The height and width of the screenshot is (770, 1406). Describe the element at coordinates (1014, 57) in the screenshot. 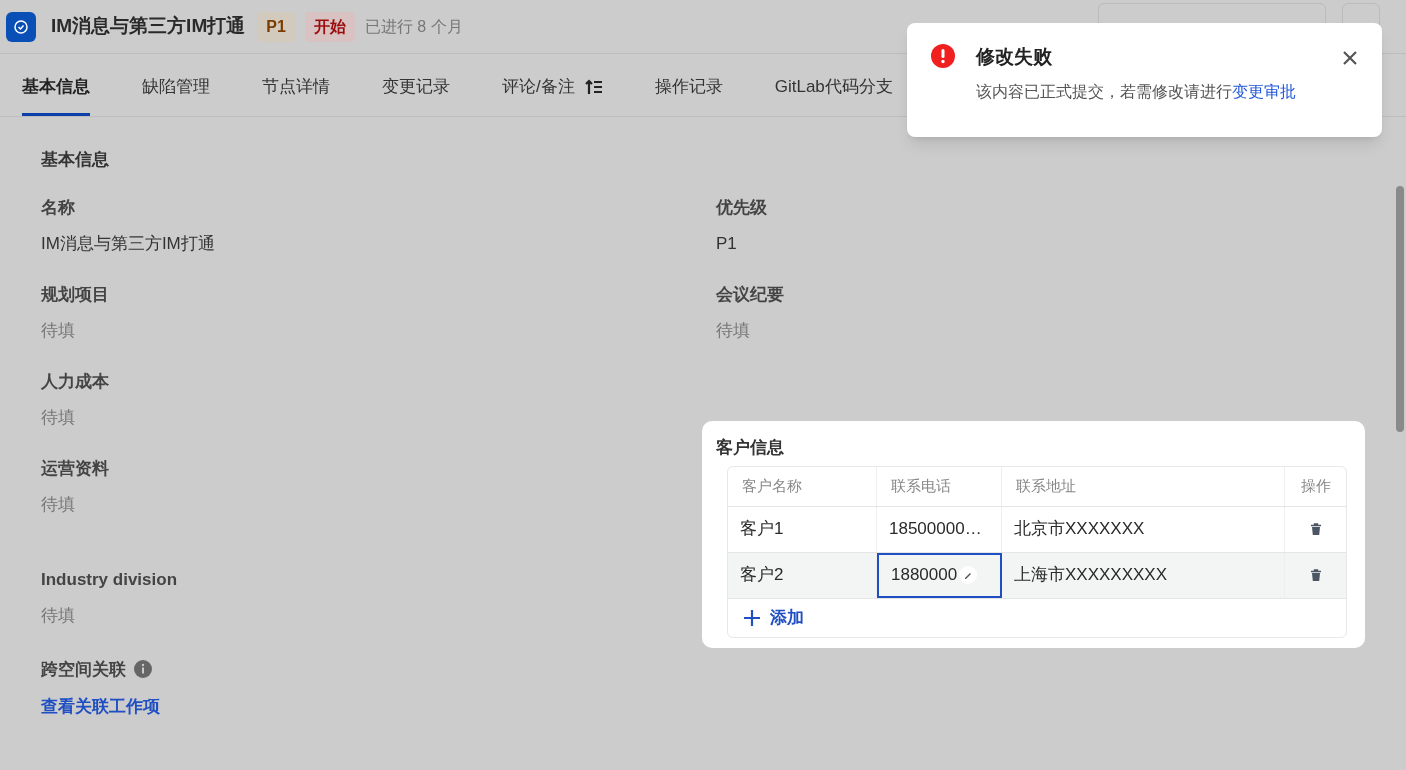

I see `toast-title: 修改失败` at that location.